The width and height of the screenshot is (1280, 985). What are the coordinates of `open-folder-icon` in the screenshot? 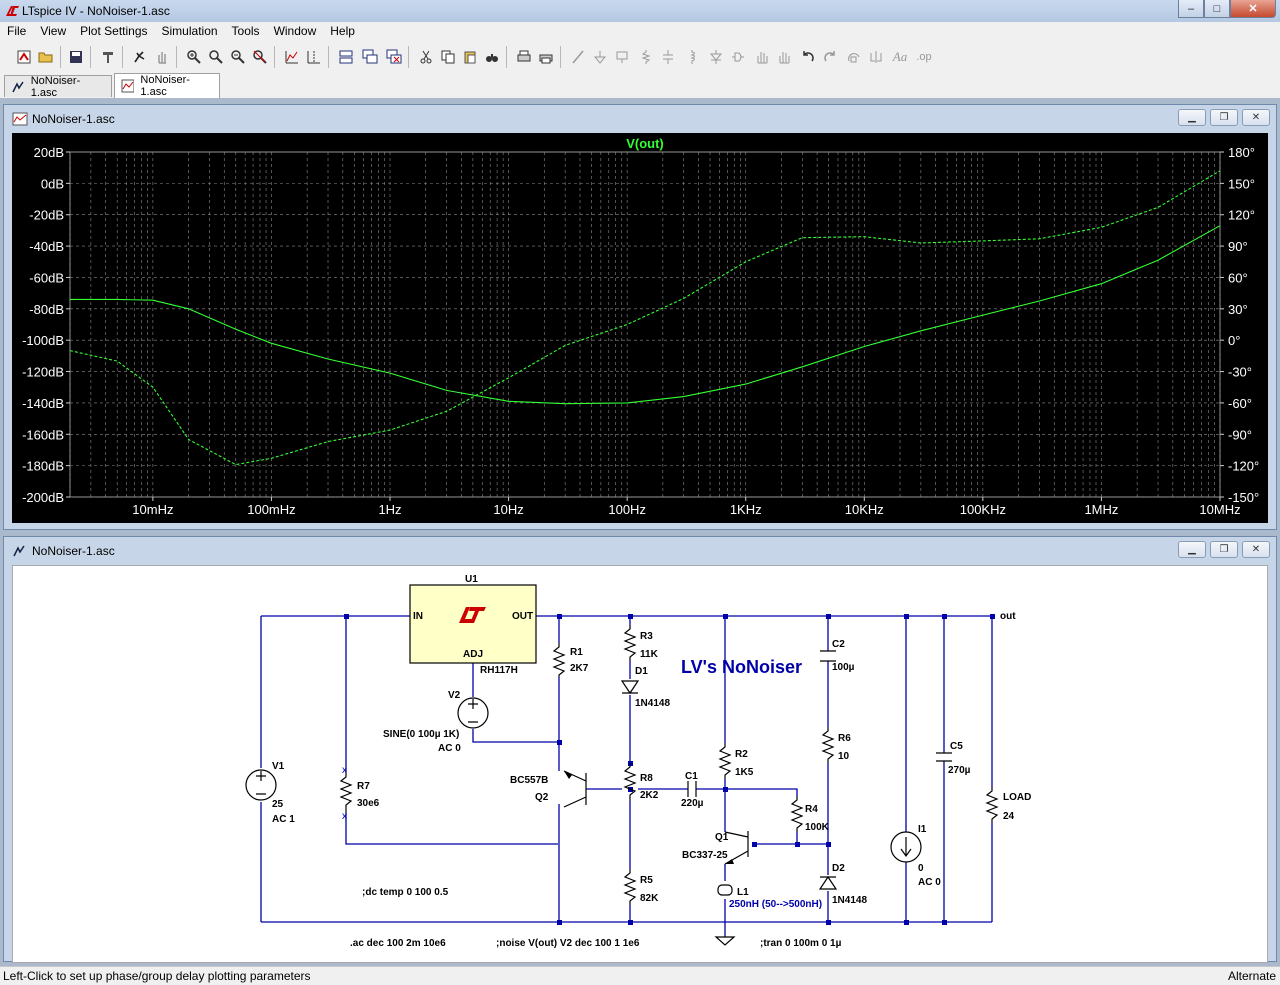 It's located at (46, 57).